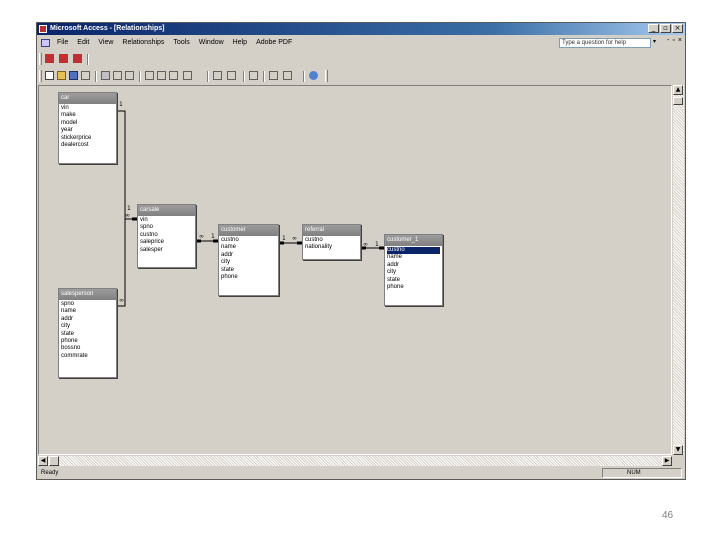 This screenshot has height=540, width=720. What do you see at coordinates (87, 98) in the screenshot?
I see `table-car-title: car` at bounding box center [87, 98].